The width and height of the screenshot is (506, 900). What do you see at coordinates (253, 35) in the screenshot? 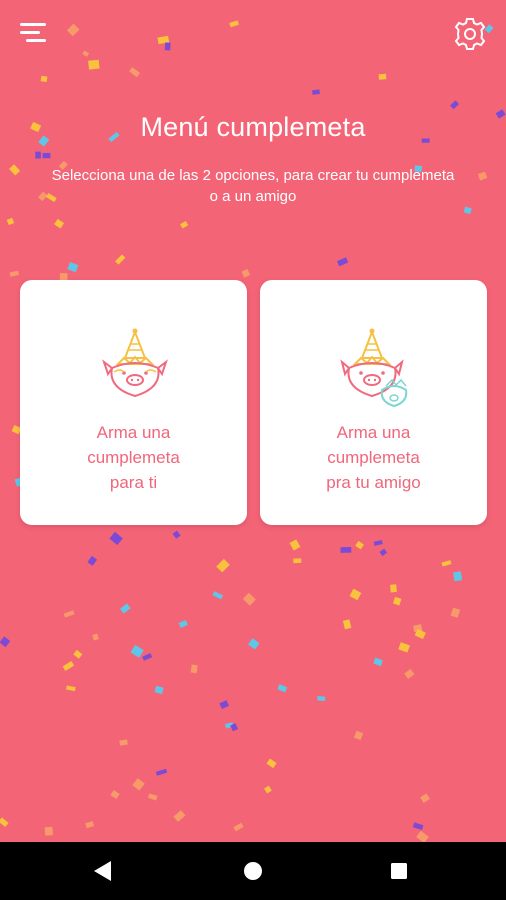
I see `top-bar` at bounding box center [253, 35].